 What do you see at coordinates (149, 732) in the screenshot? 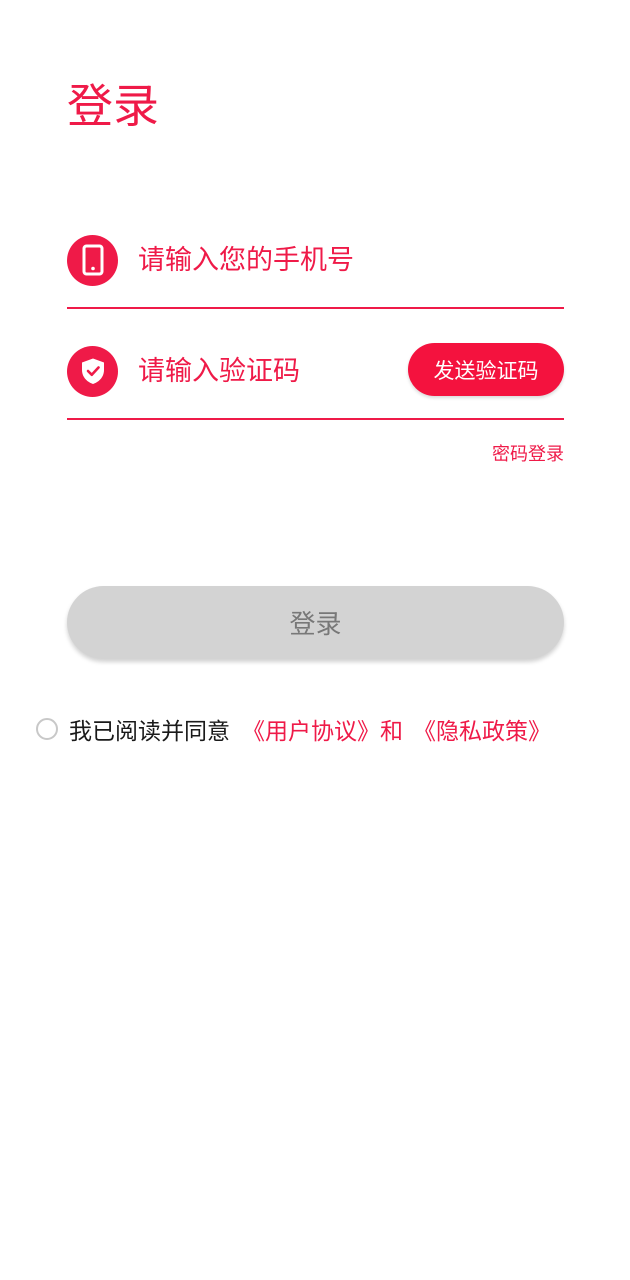
I see `agreement-text: 我已阅读并同意` at bounding box center [149, 732].